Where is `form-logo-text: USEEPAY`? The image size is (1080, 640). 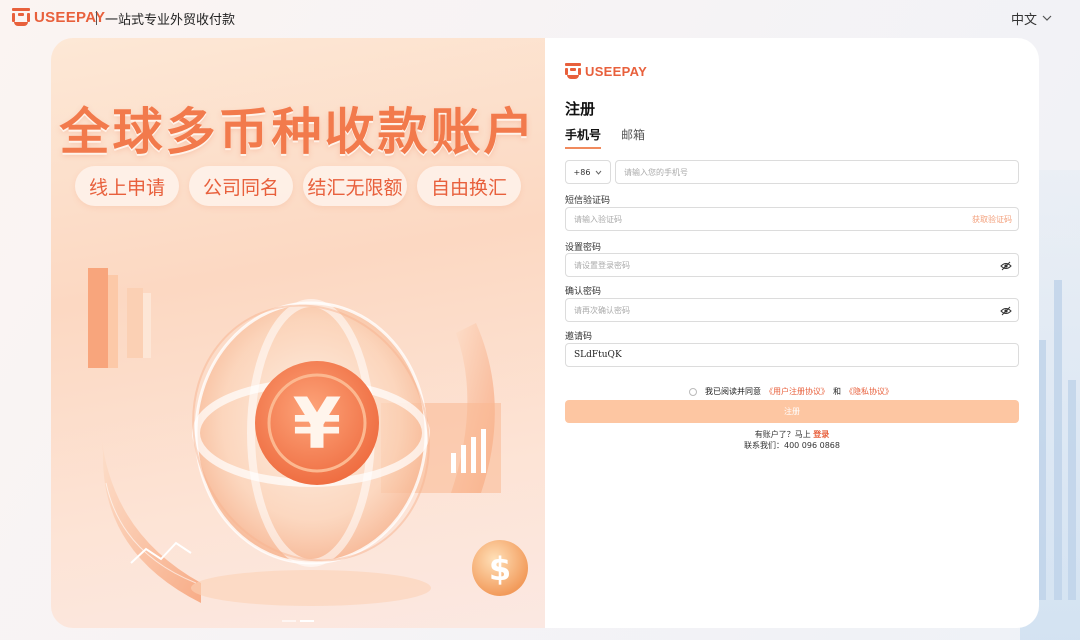
form-logo-text: USEEPAY is located at coordinates (616, 71).